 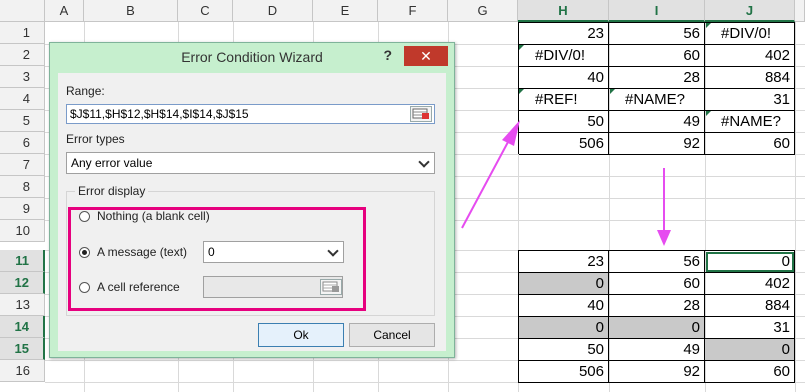 What do you see at coordinates (301, 335) in the screenshot?
I see `ok-button: Ok` at bounding box center [301, 335].